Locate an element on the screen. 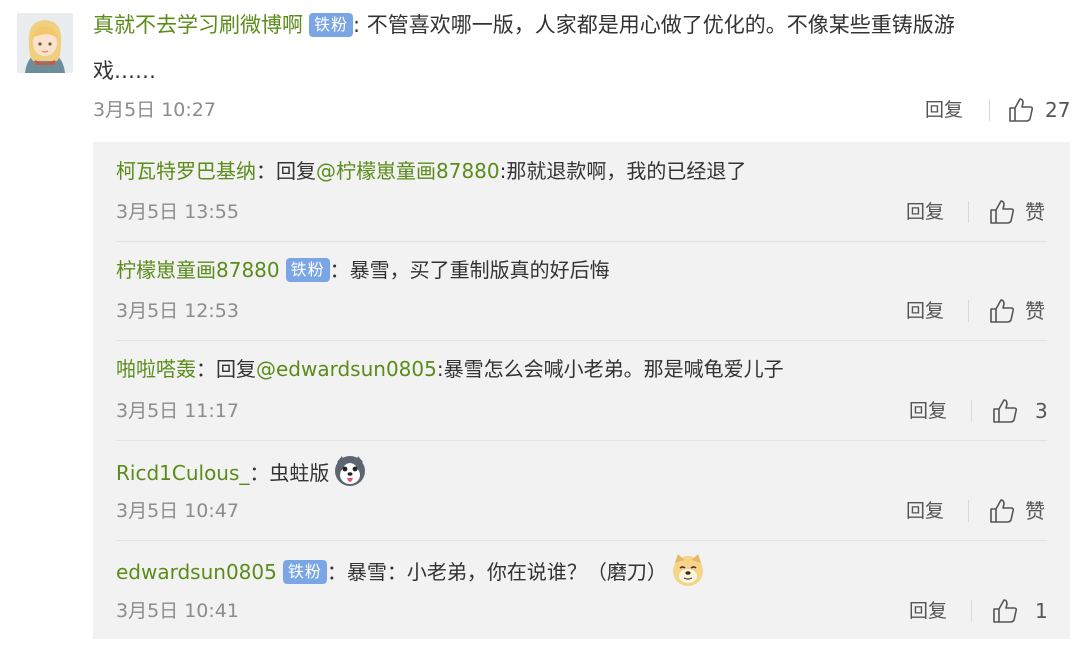  like-count: 3 is located at coordinates (1041, 411).